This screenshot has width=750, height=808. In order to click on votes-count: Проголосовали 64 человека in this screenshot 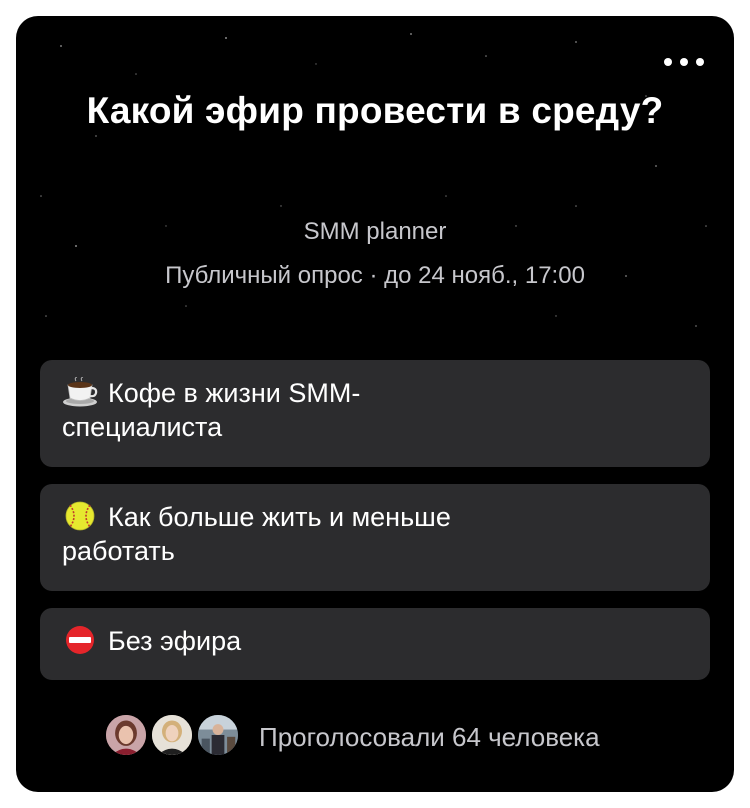, I will do `click(429, 737)`.